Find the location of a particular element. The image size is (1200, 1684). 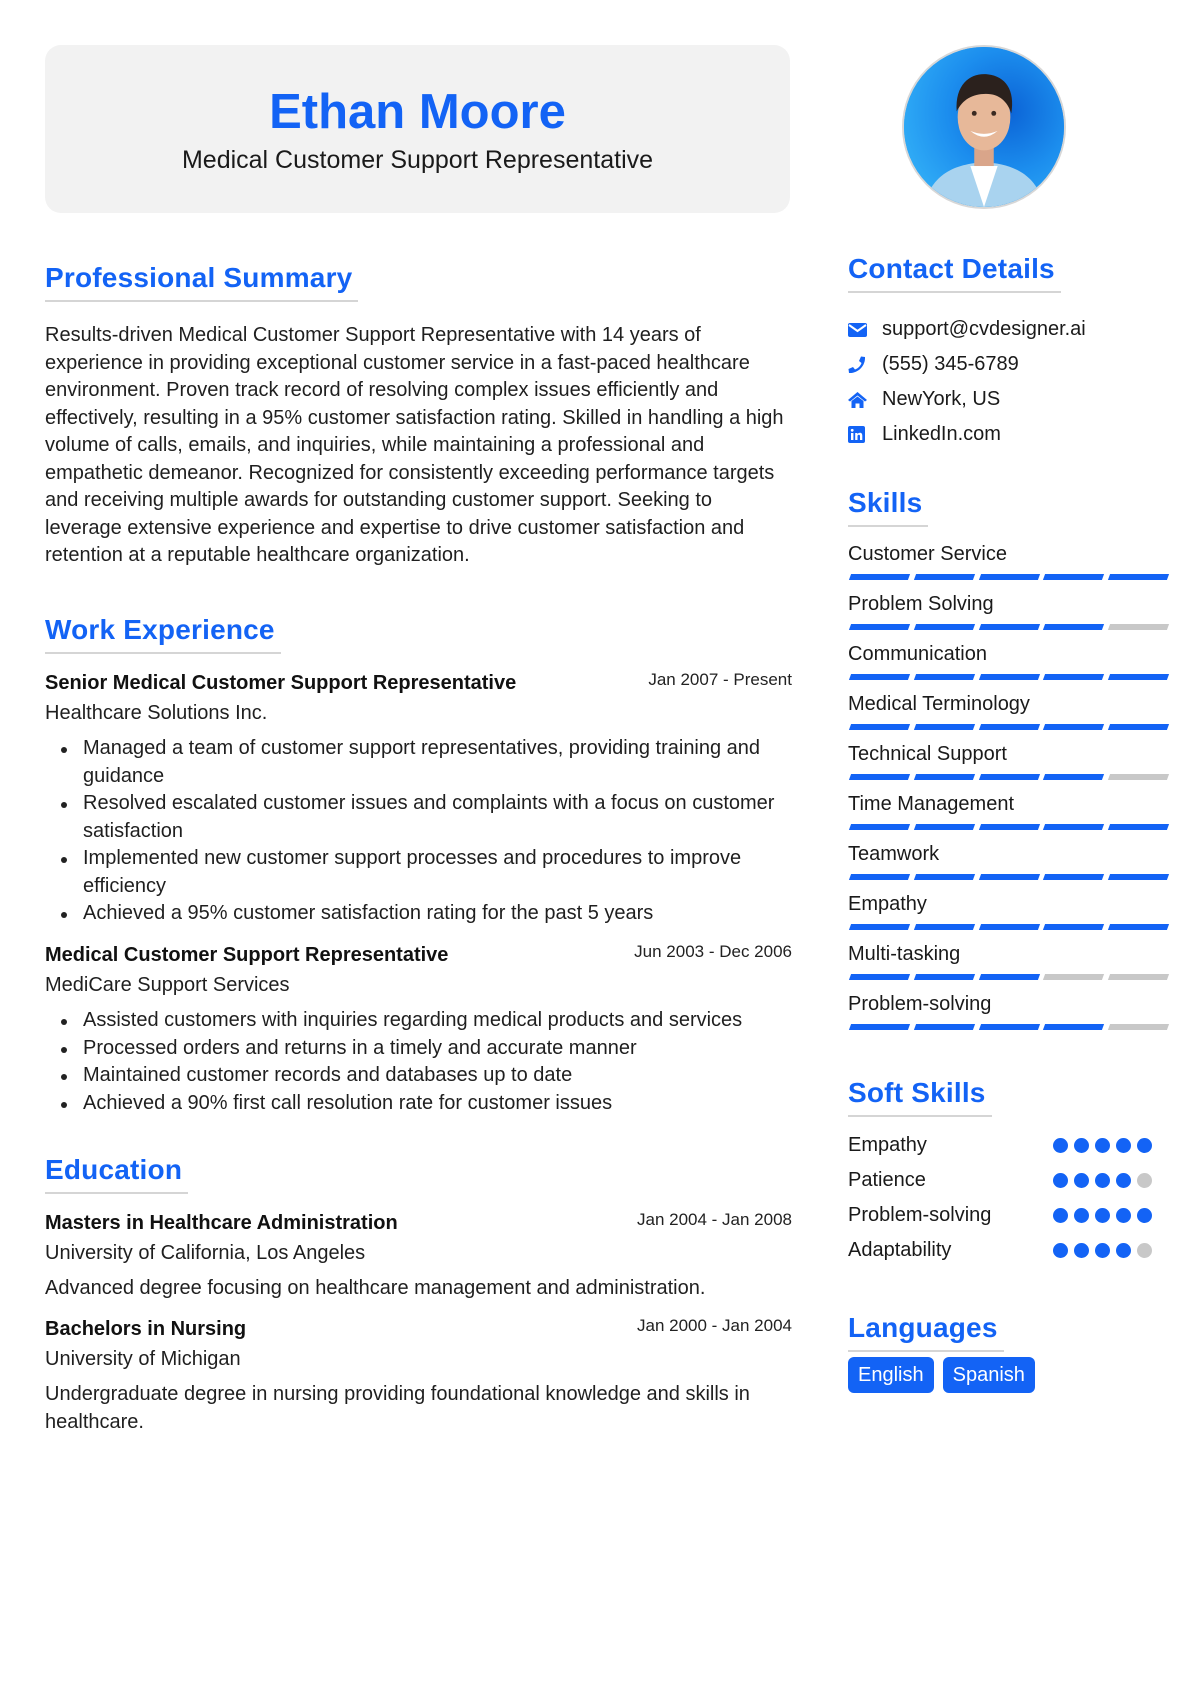

skill-item: Multi-tasking is located at coordinates (1009, 967).